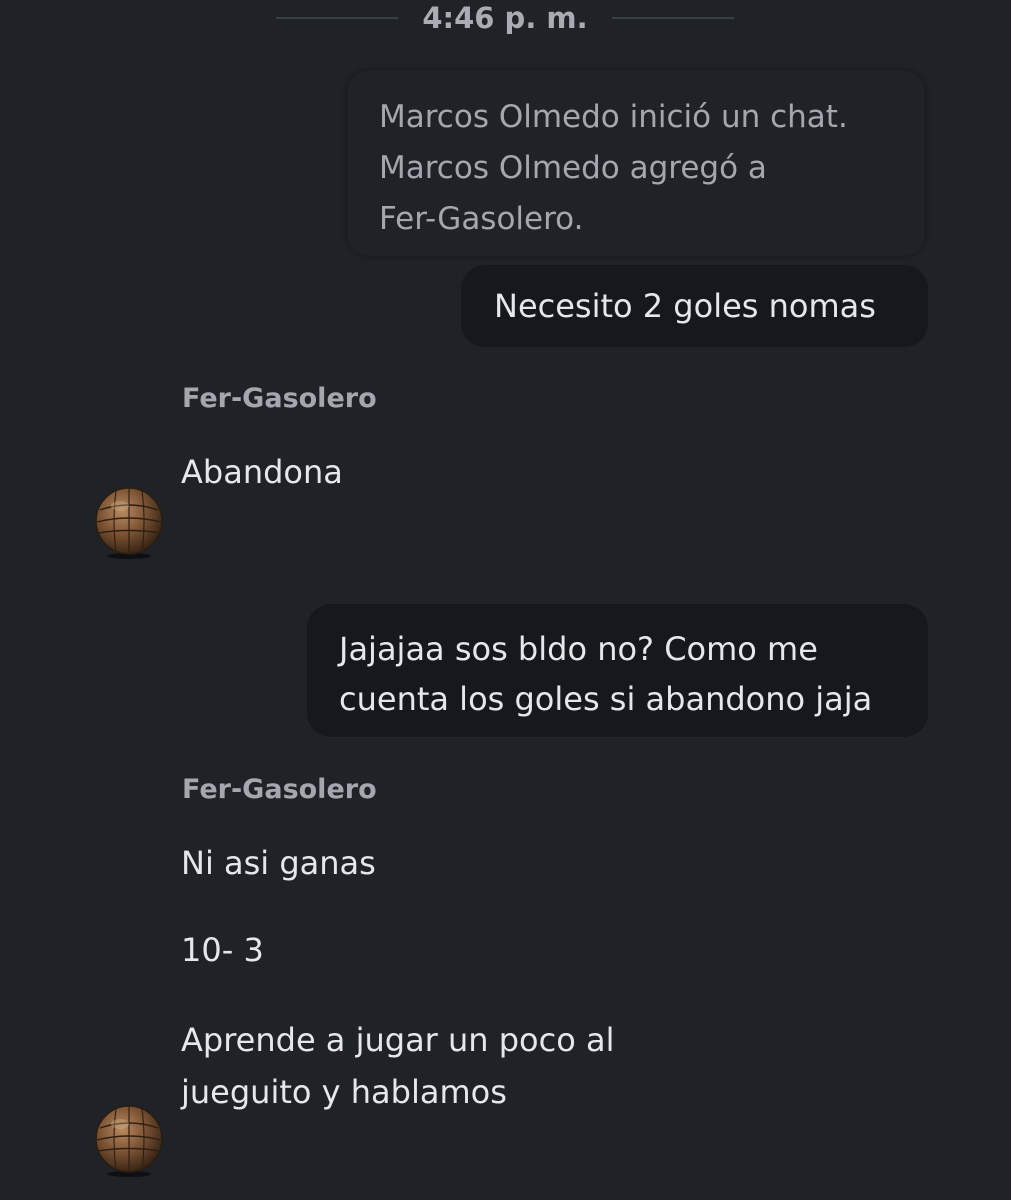 Image resolution: width=1011 pixels, height=1200 pixels. I want to click on incoming-message: 10- 3, so click(222, 950).